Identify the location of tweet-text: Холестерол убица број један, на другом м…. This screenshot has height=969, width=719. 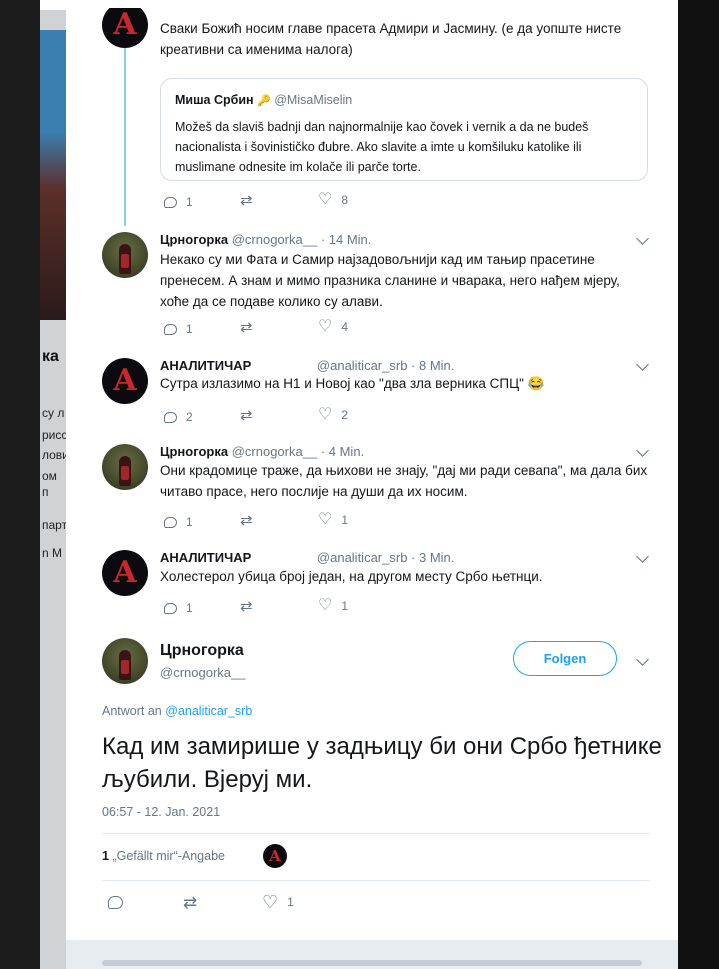
(351, 576).